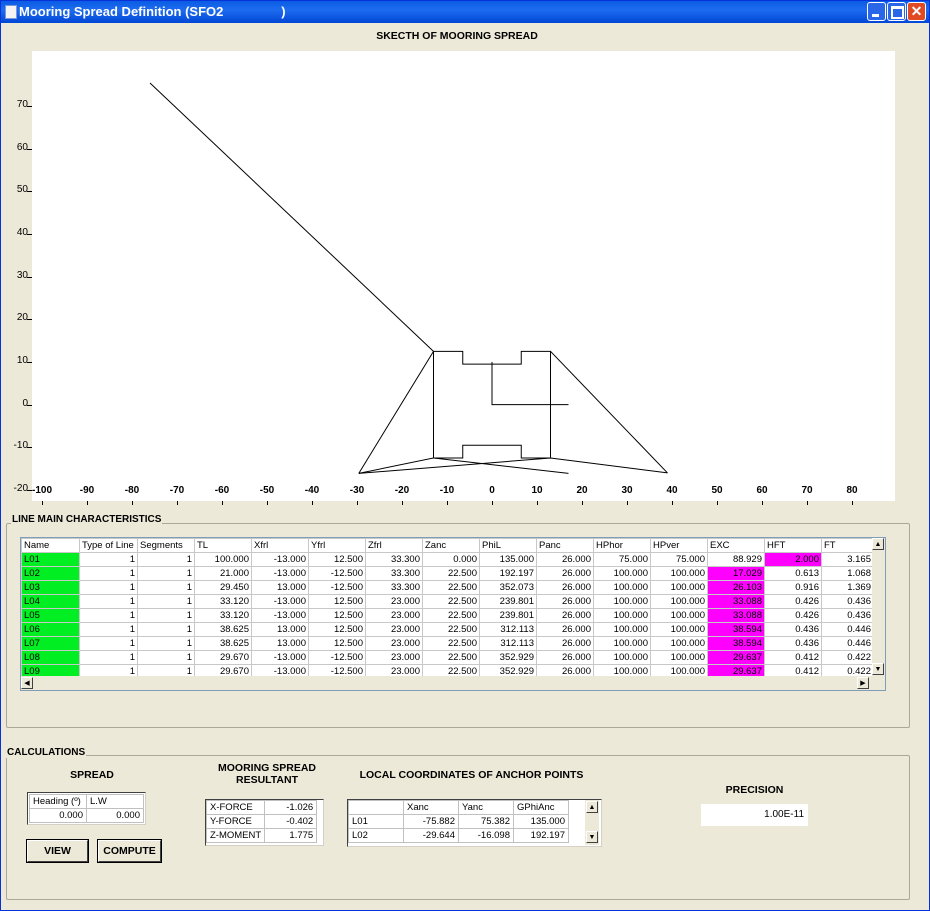 This screenshot has width=930, height=911. Describe the element at coordinates (592, 837) in the screenshot. I see `anchor-scroll-down-icon: ▼` at that location.